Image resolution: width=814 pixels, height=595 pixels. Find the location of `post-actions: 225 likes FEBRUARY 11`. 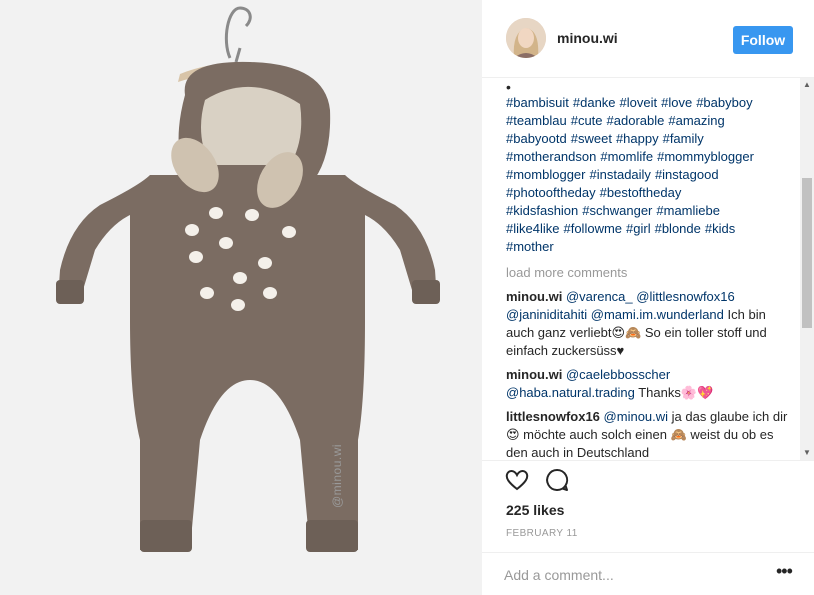

post-actions: 225 likes FEBRUARY 11 is located at coordinates (648, 499).